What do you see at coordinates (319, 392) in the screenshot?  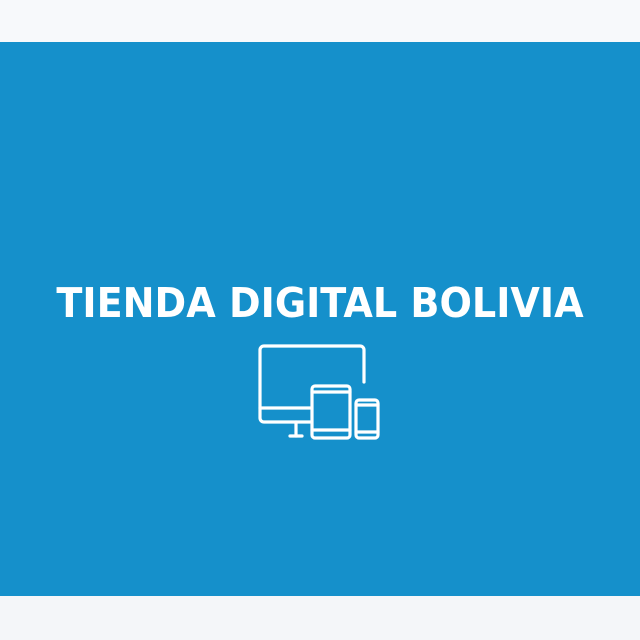 I see `devices-icon` at bounding box center [319, 392].